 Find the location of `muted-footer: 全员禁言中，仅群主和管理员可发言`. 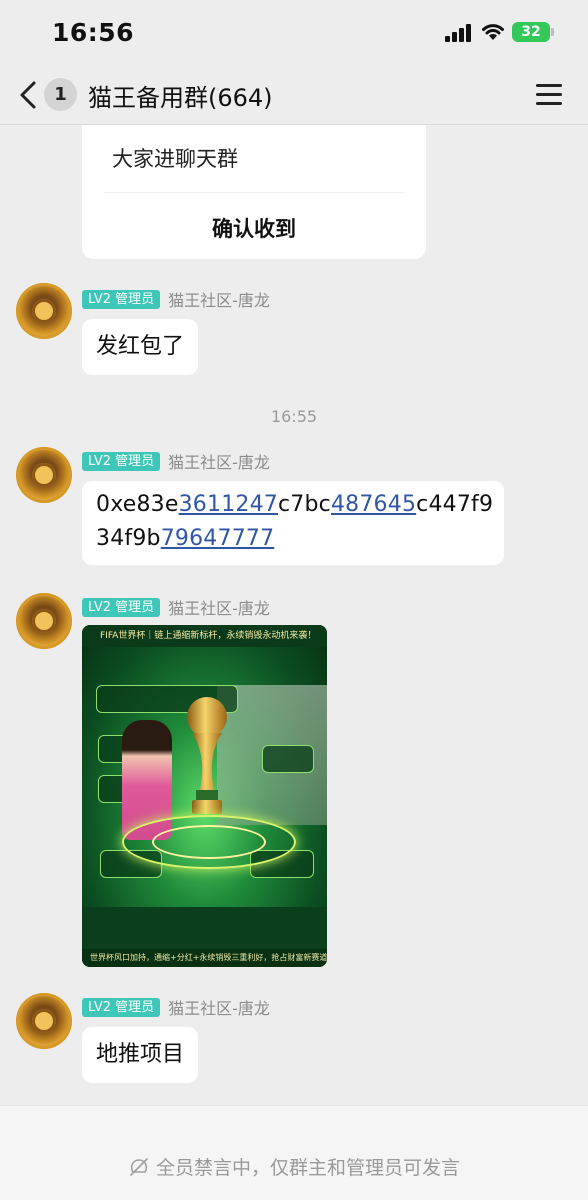

muted-footer: 全员禁言中，仅群主和管理员可发言 is located at coordinates (294, 1152).